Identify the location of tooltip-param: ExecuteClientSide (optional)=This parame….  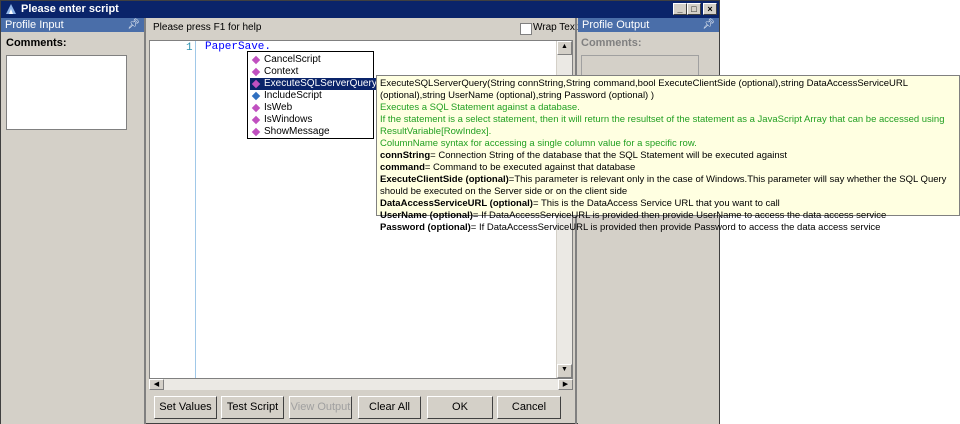
(663, 185).